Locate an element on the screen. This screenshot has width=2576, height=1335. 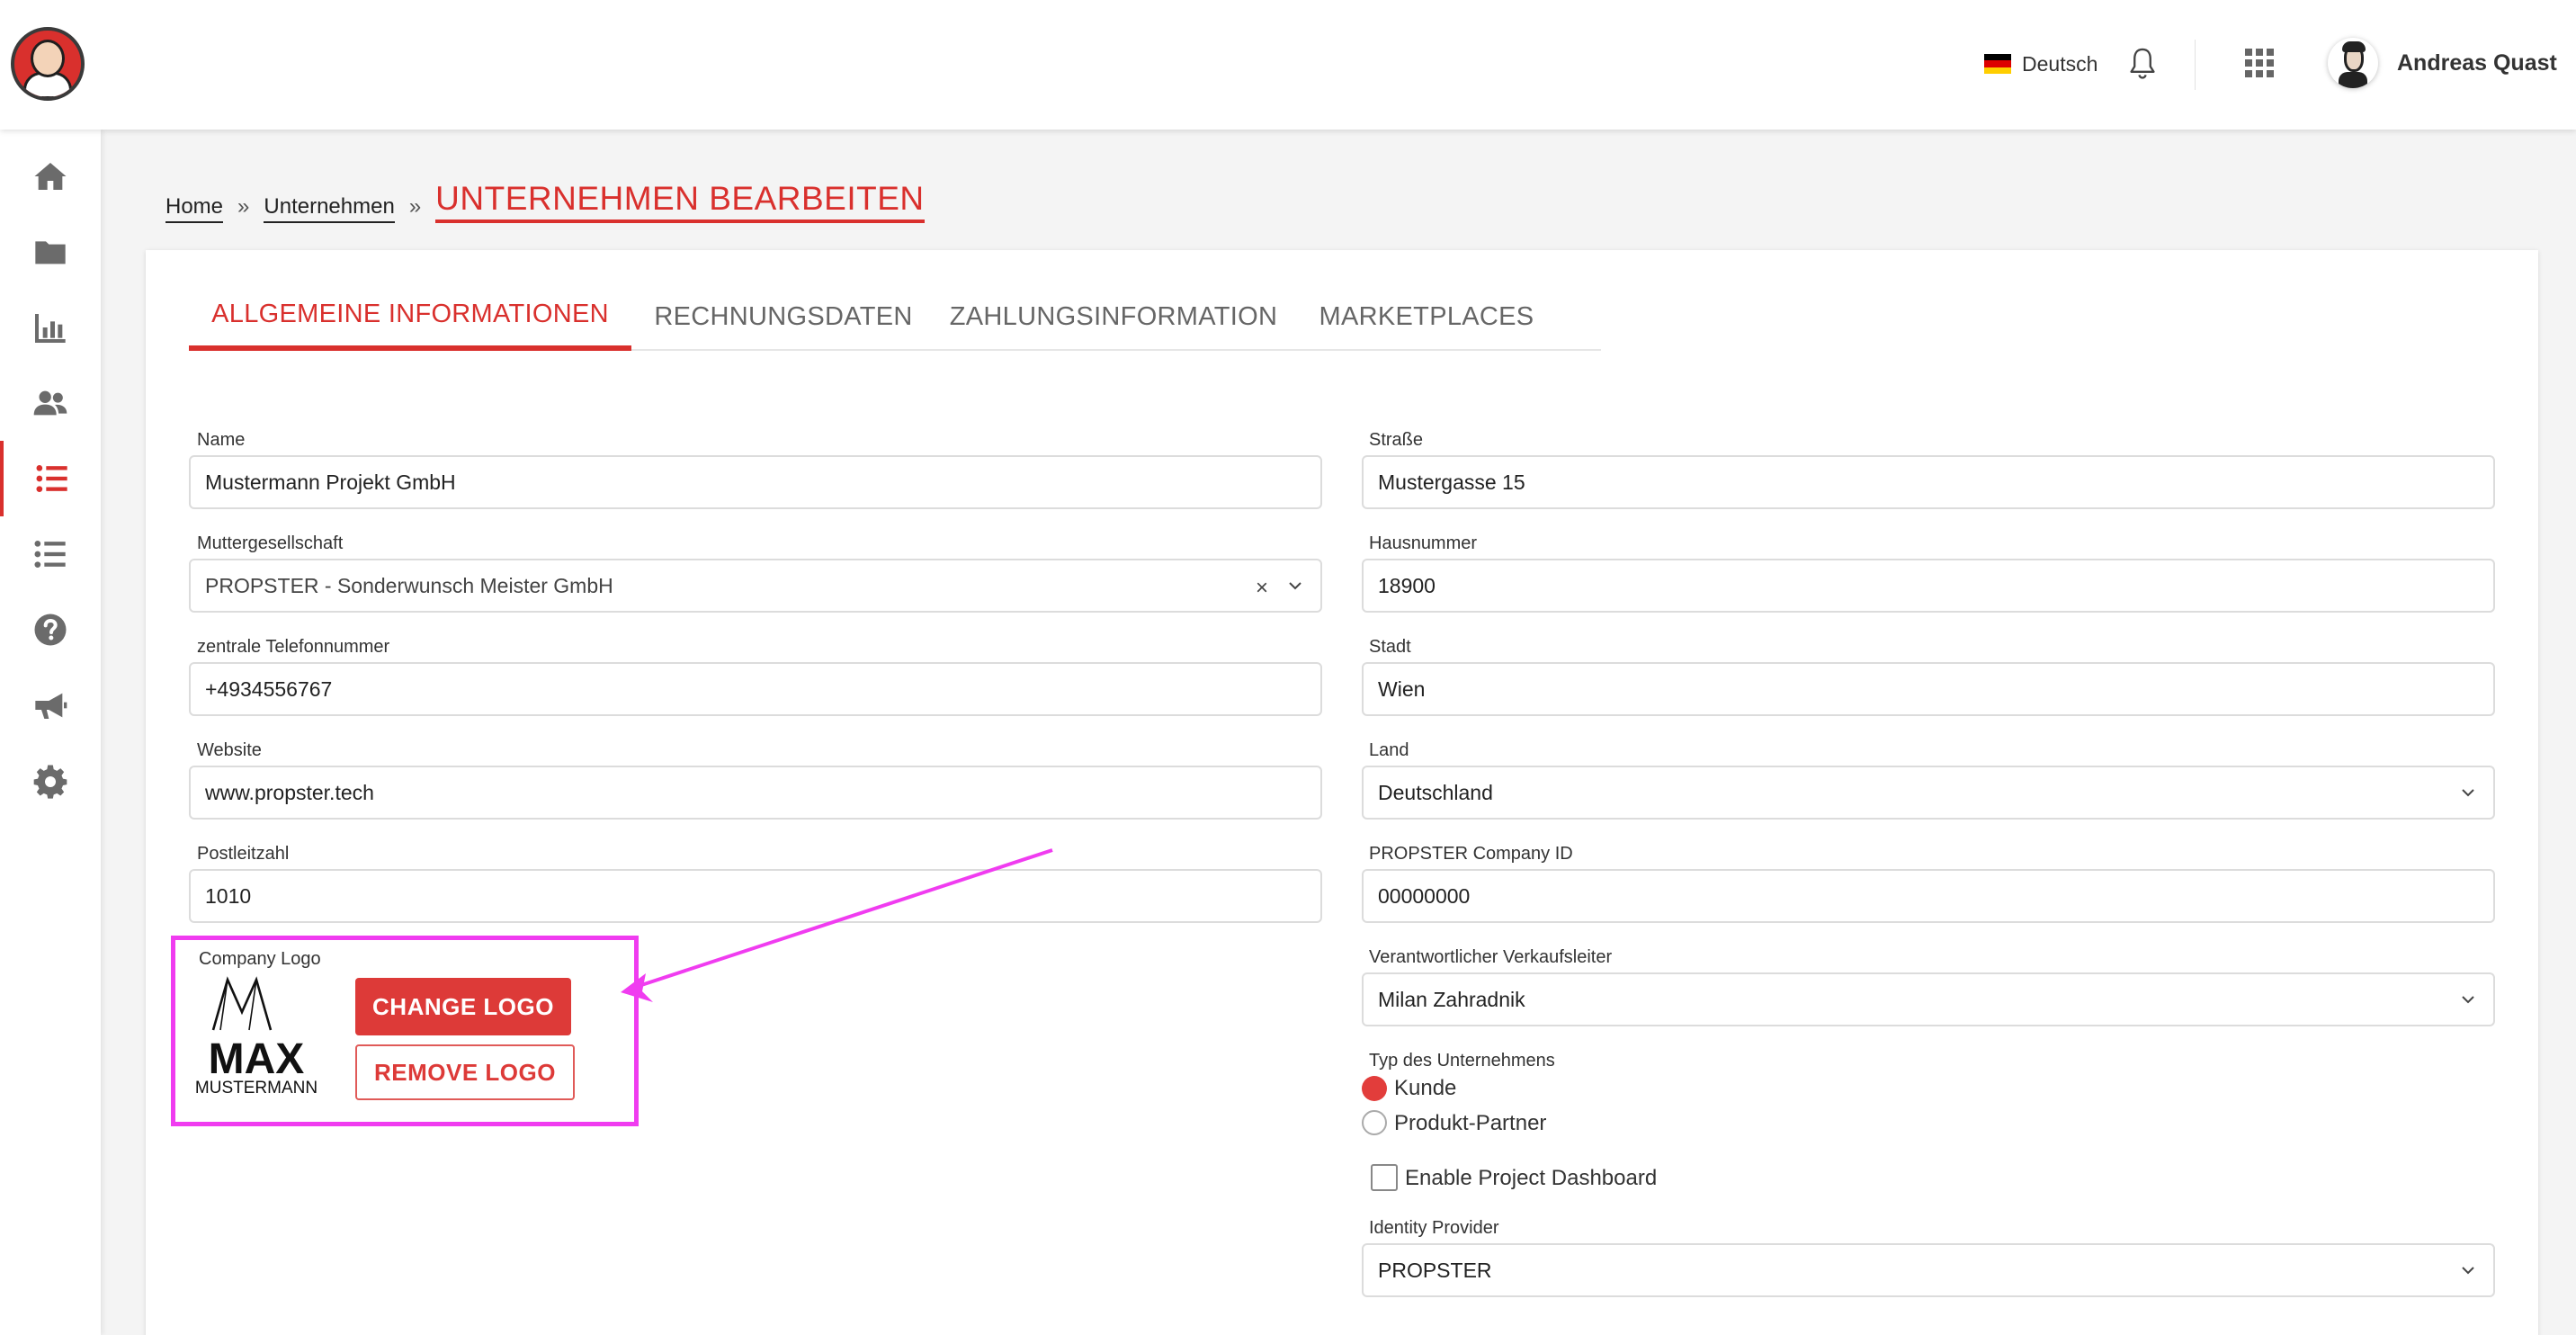
radio-customer-label: Kunde is located at coordinates (1425, 1088).